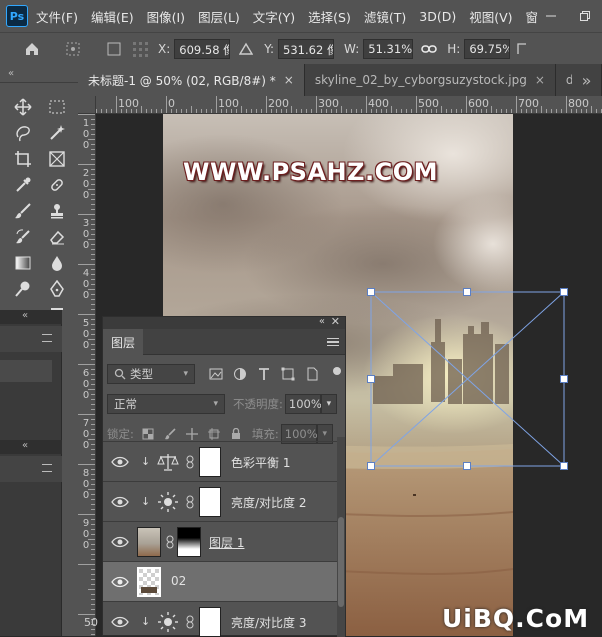 This screenshot has height=637, width=602. I want to click on lock-artboard-icon, so click(213, 434).